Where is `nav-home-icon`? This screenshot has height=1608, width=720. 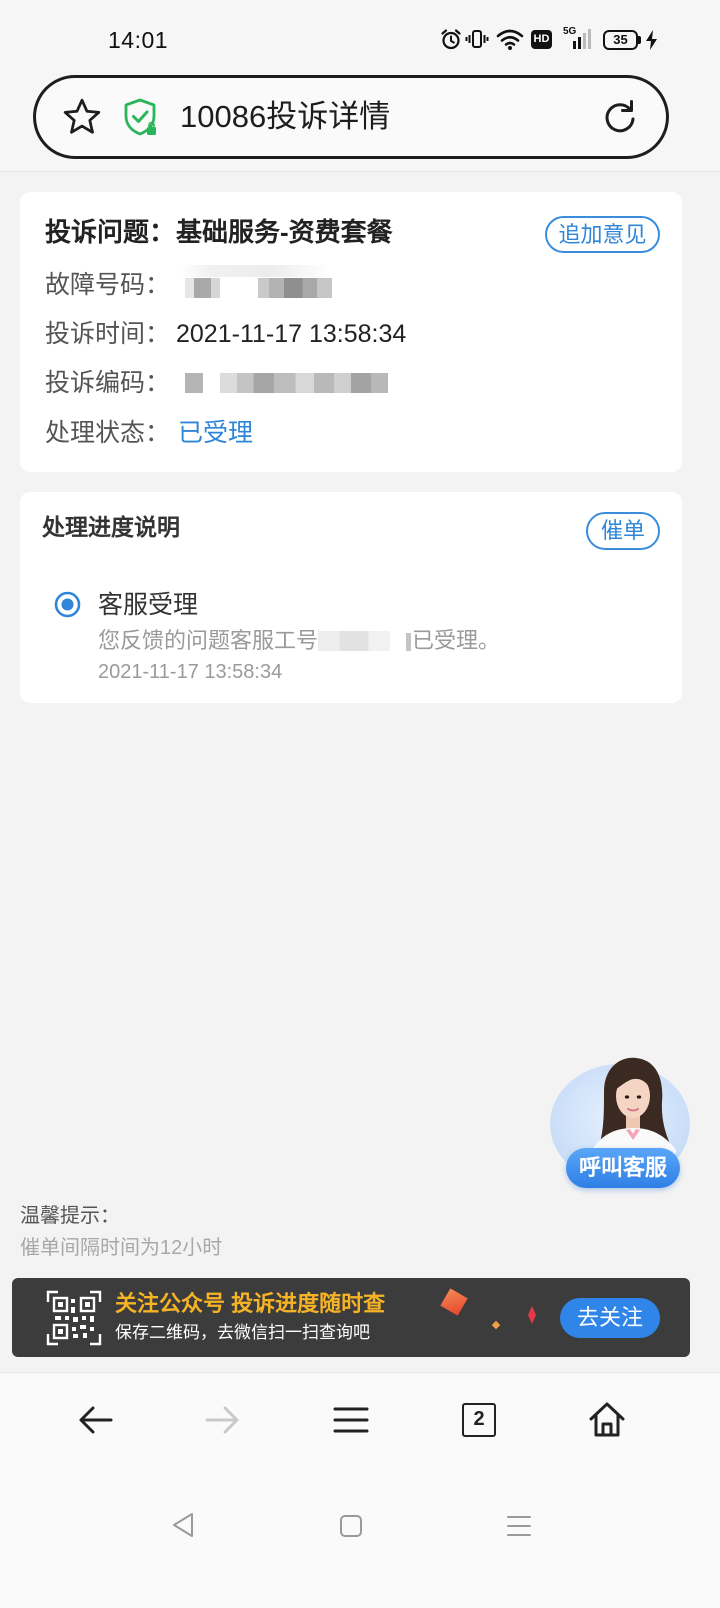 nav-home-icon is located at coordinates (351, 1528).